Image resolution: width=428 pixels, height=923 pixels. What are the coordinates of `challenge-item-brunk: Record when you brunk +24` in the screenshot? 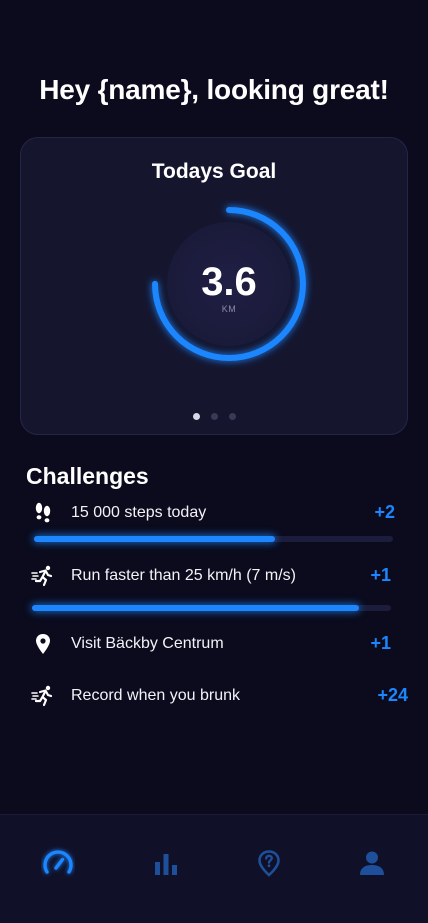 It's located at (219, 696).